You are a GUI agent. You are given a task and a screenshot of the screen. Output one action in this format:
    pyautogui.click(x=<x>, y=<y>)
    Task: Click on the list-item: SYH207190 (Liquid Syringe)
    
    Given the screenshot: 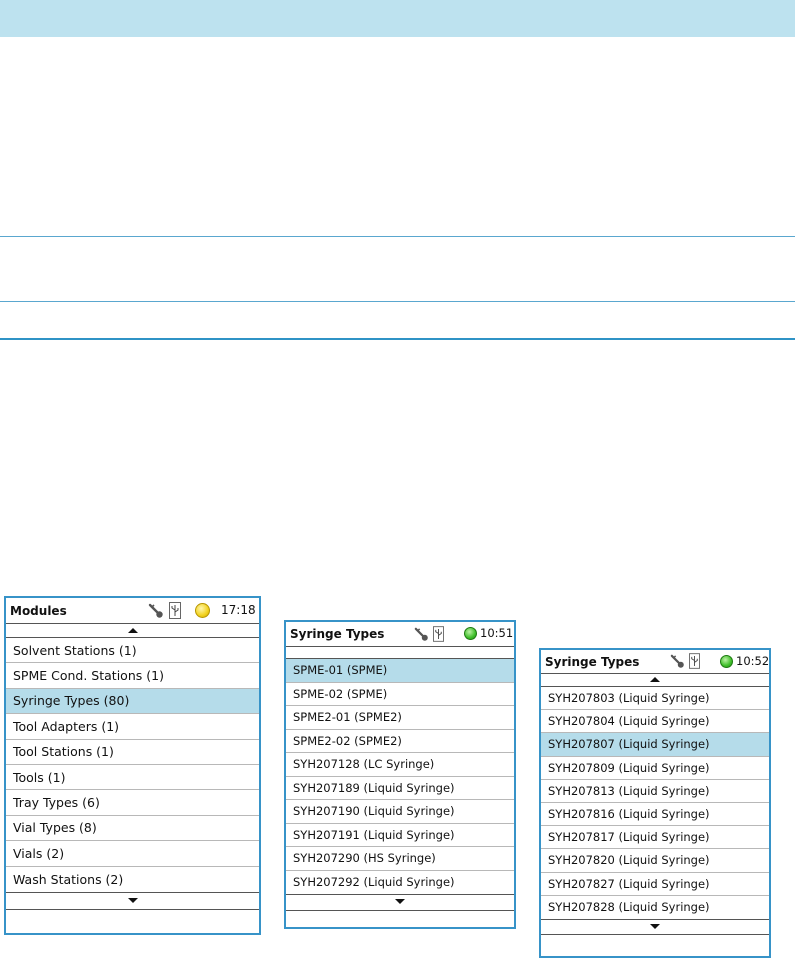 What is the action you would take?
    pyautogui.click(x=400, y=812)
    